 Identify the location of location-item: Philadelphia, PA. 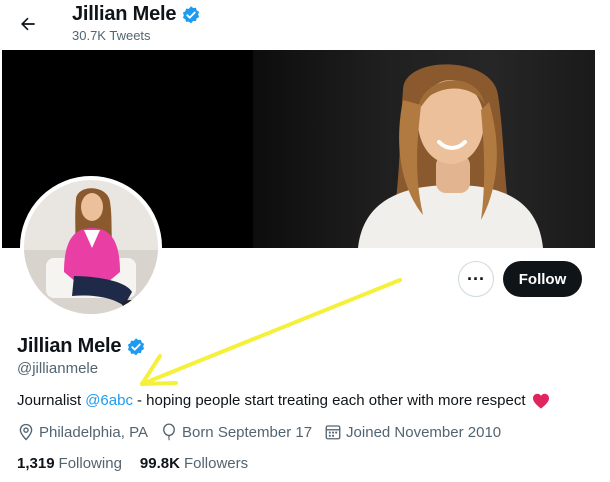
(82, 432).